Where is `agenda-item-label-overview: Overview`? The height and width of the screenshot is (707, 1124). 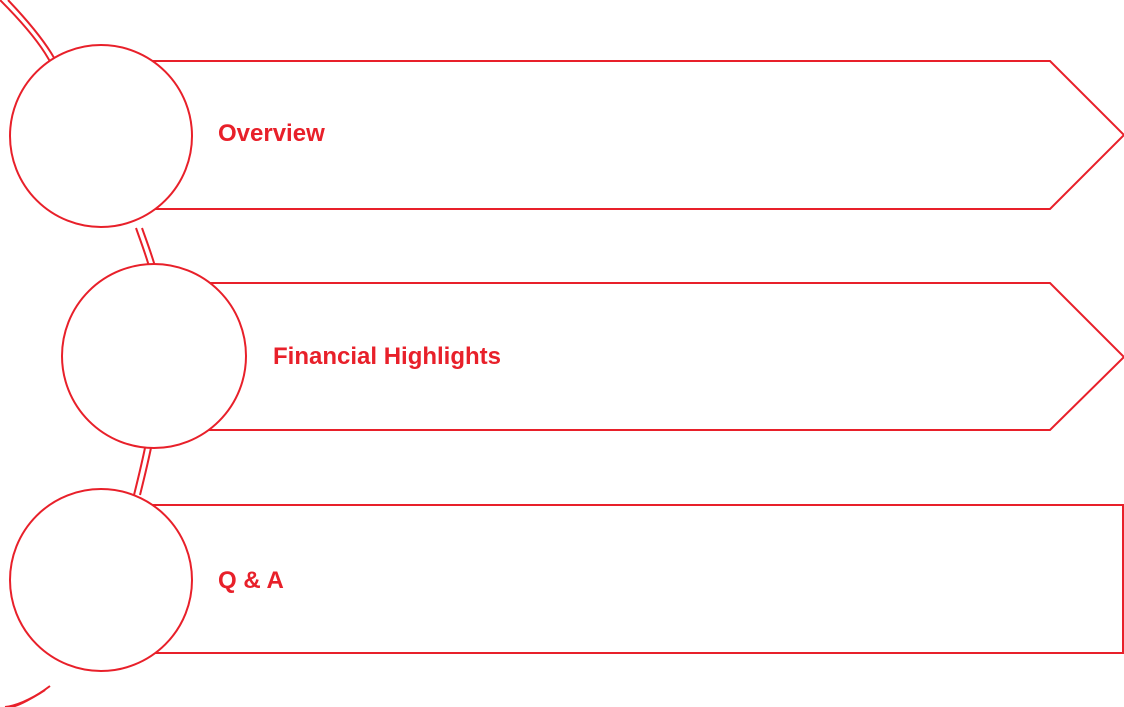 agenda-item-label-overview: Overview is located at coordinates (271, 133).